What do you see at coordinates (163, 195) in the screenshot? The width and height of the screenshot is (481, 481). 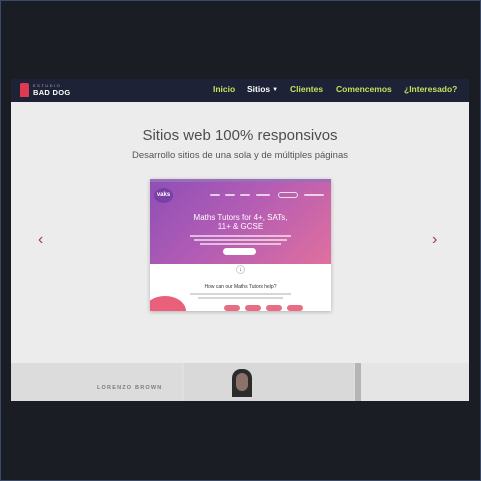 I see `slide-logo: vaks` at bounding box center [163, 195].